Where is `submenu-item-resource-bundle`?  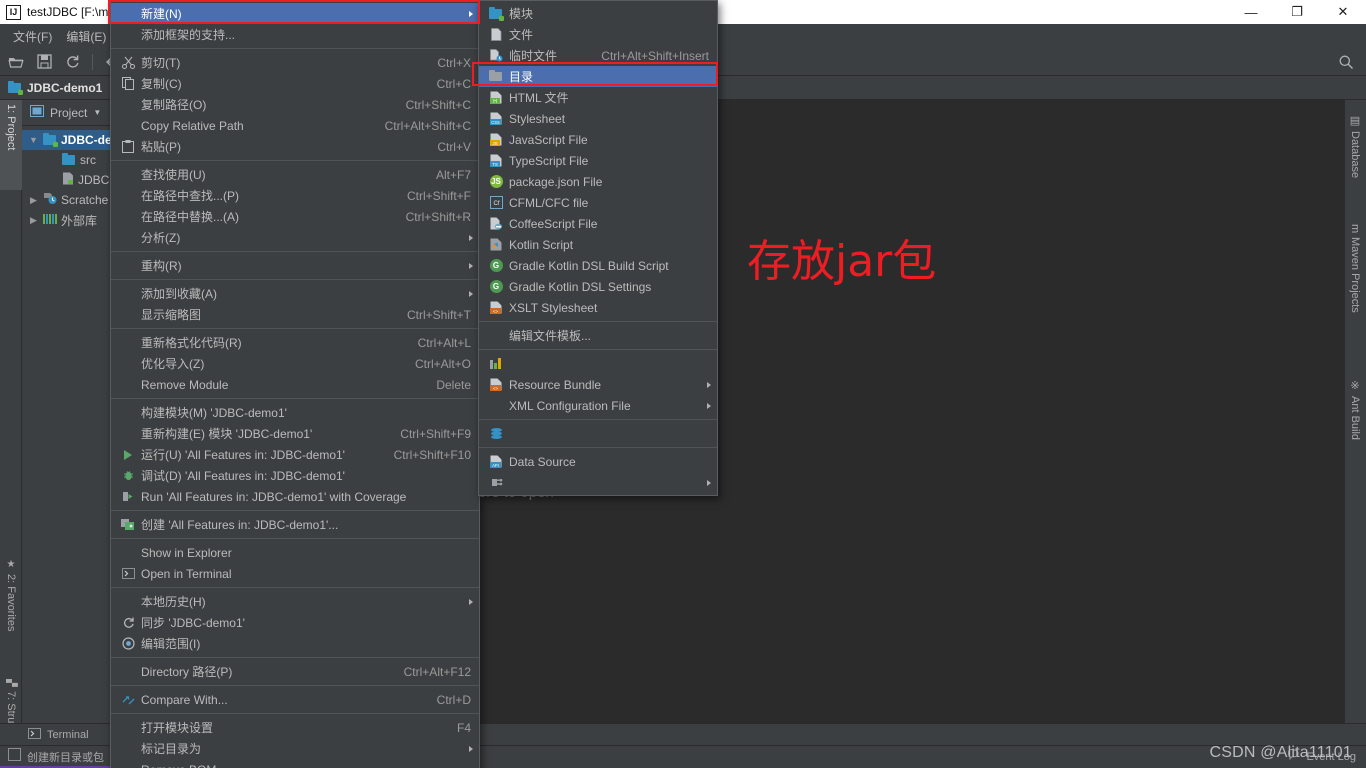 submenu-item-resource-bundle is located at coordinates (598, 363).